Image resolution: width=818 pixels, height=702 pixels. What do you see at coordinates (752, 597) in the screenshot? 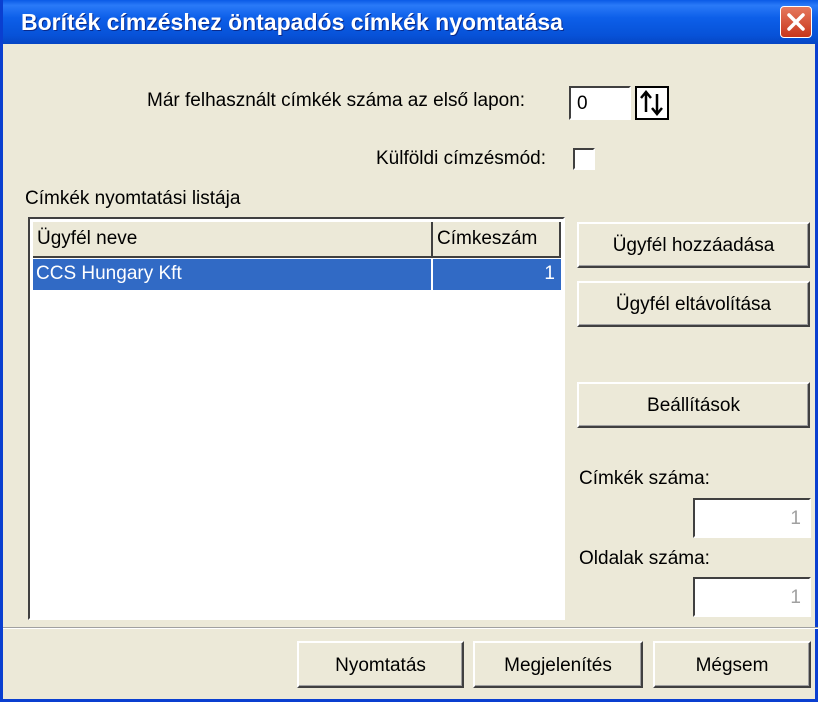
I see `page-count-field: 1` at bounding box center [752, 597].